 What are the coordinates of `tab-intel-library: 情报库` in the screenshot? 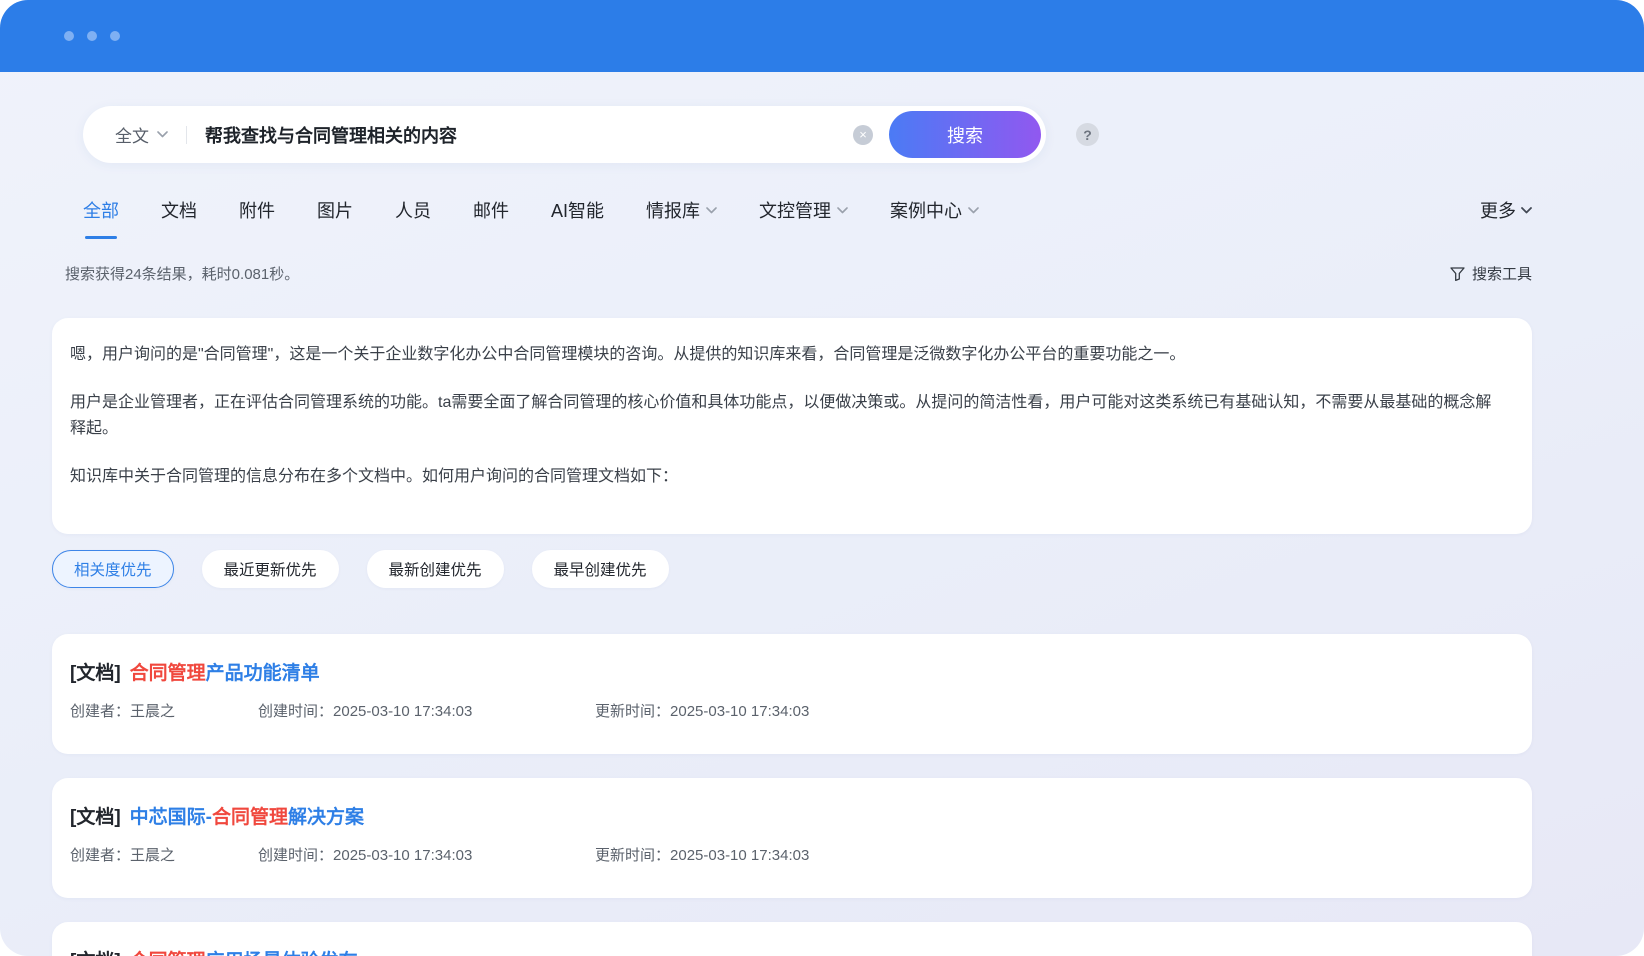 It's located at (681, 218).